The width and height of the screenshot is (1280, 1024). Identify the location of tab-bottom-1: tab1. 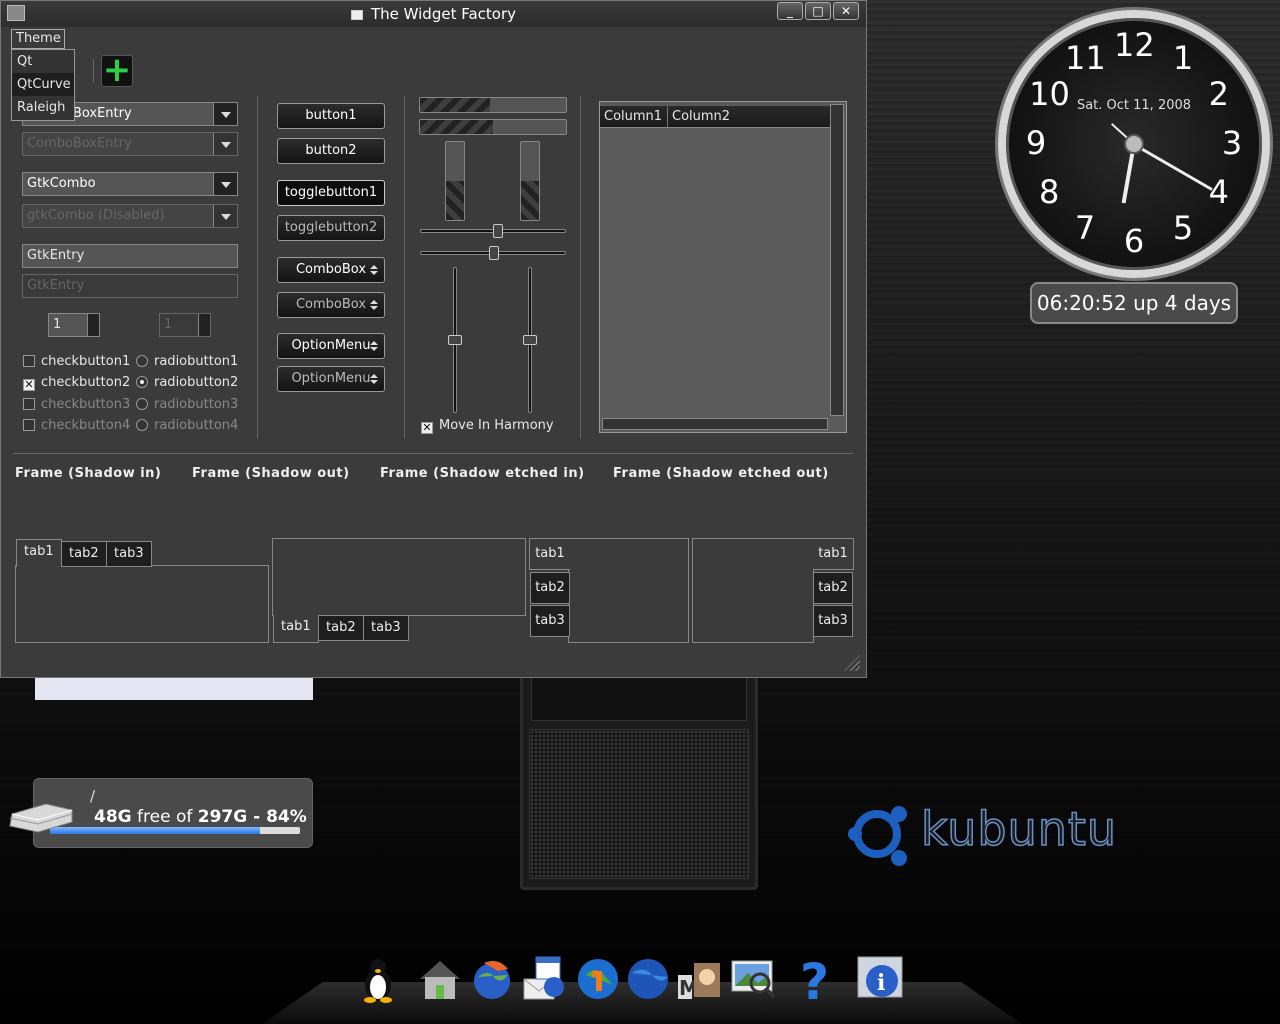
(296, 629).